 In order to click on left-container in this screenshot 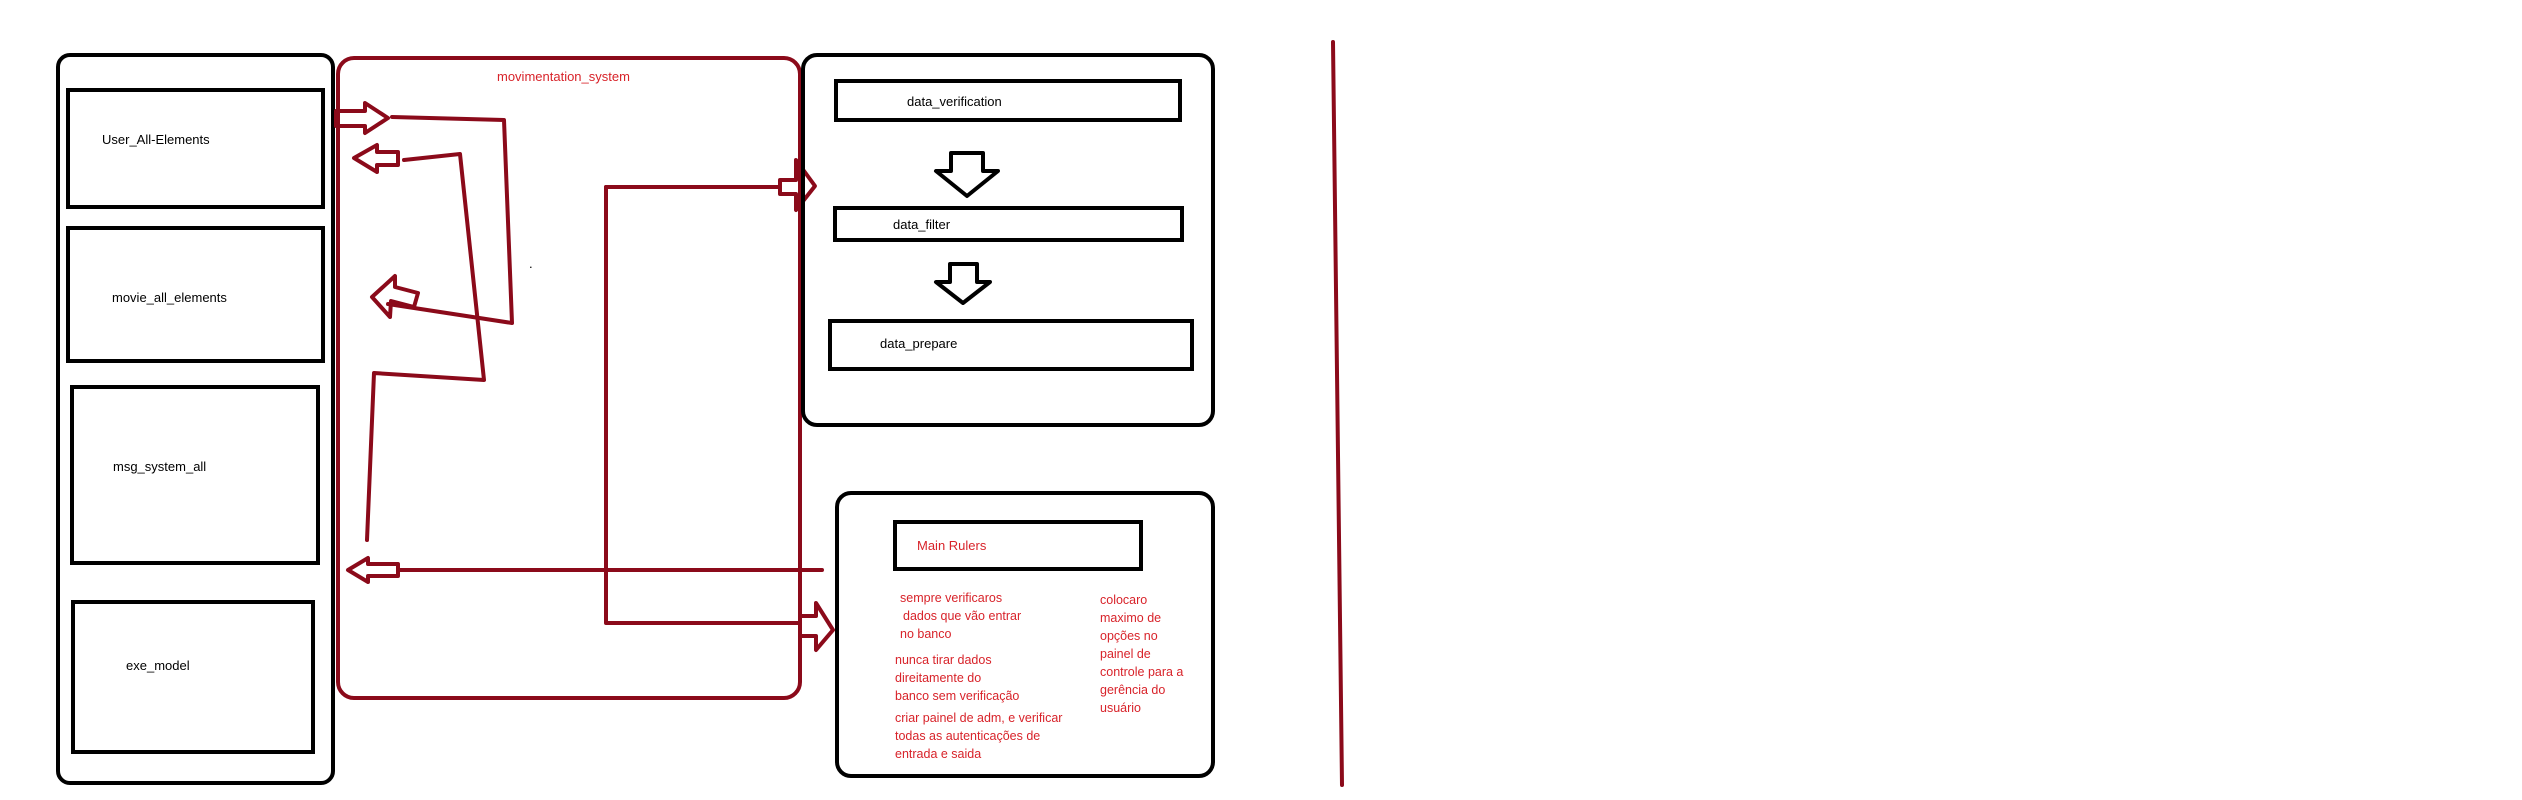, I will do `click(195, 419)`.